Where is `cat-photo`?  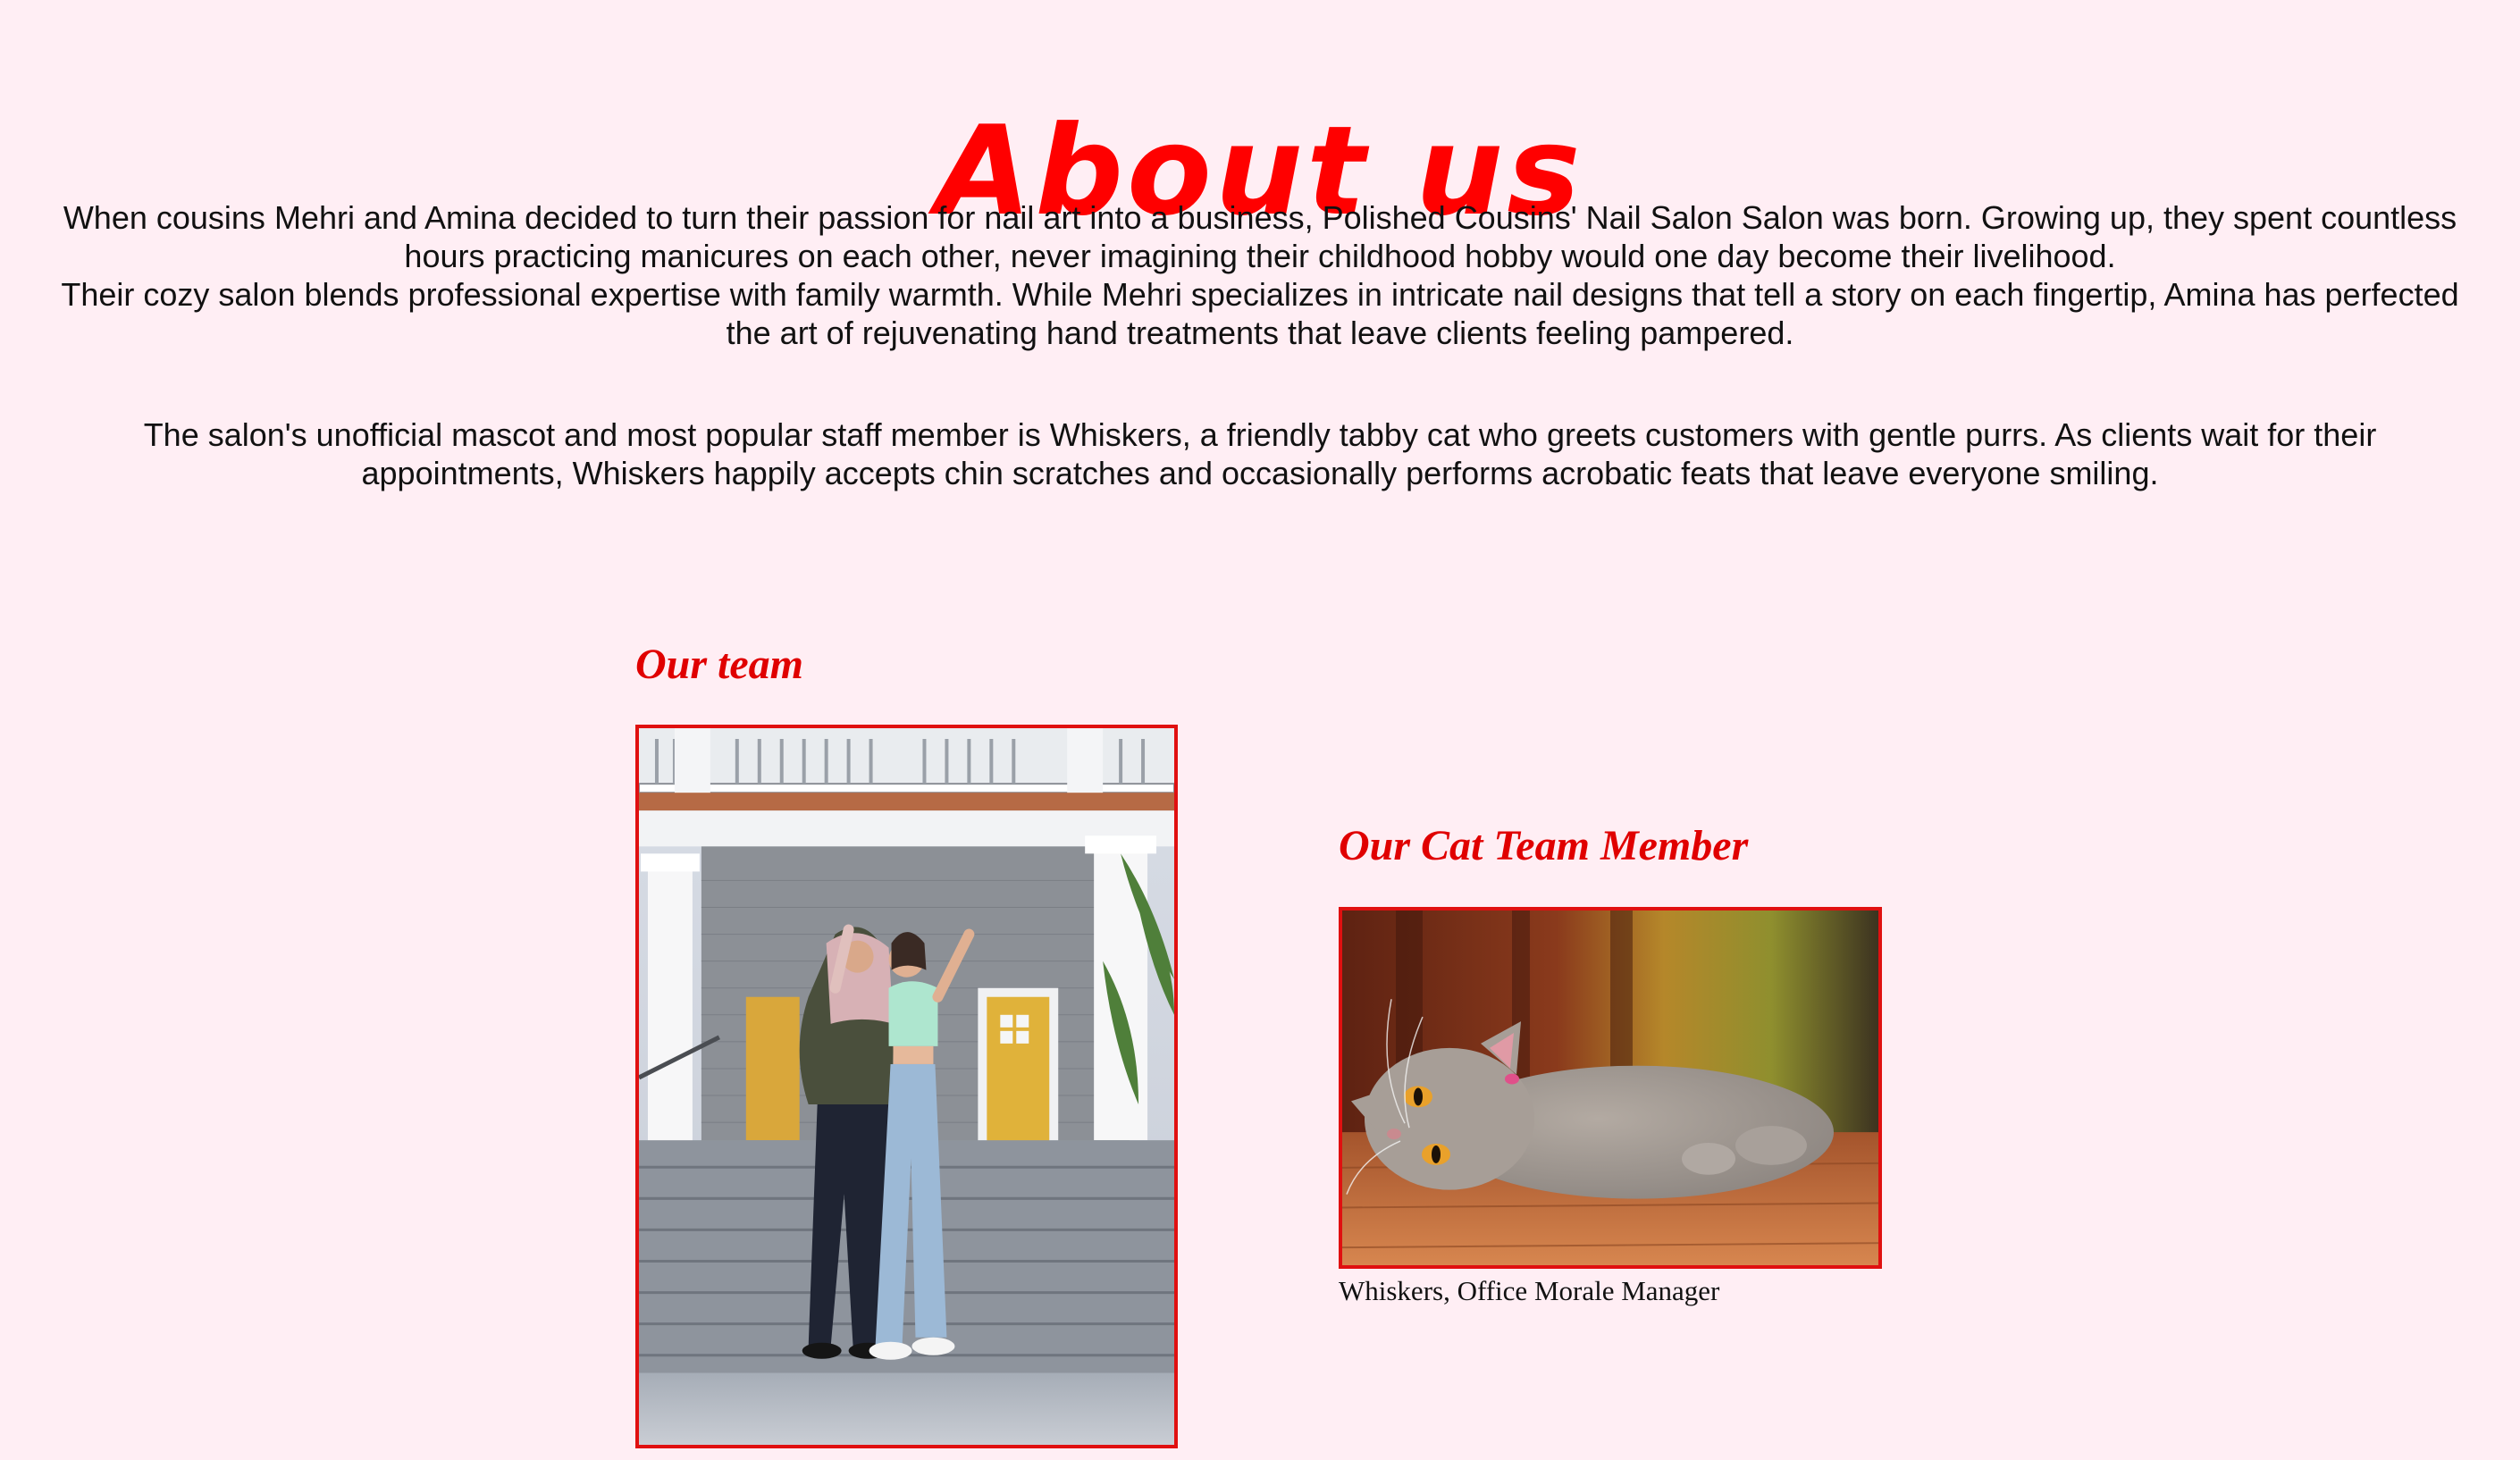 cat-photo is located at coordinates (1610, 1088).